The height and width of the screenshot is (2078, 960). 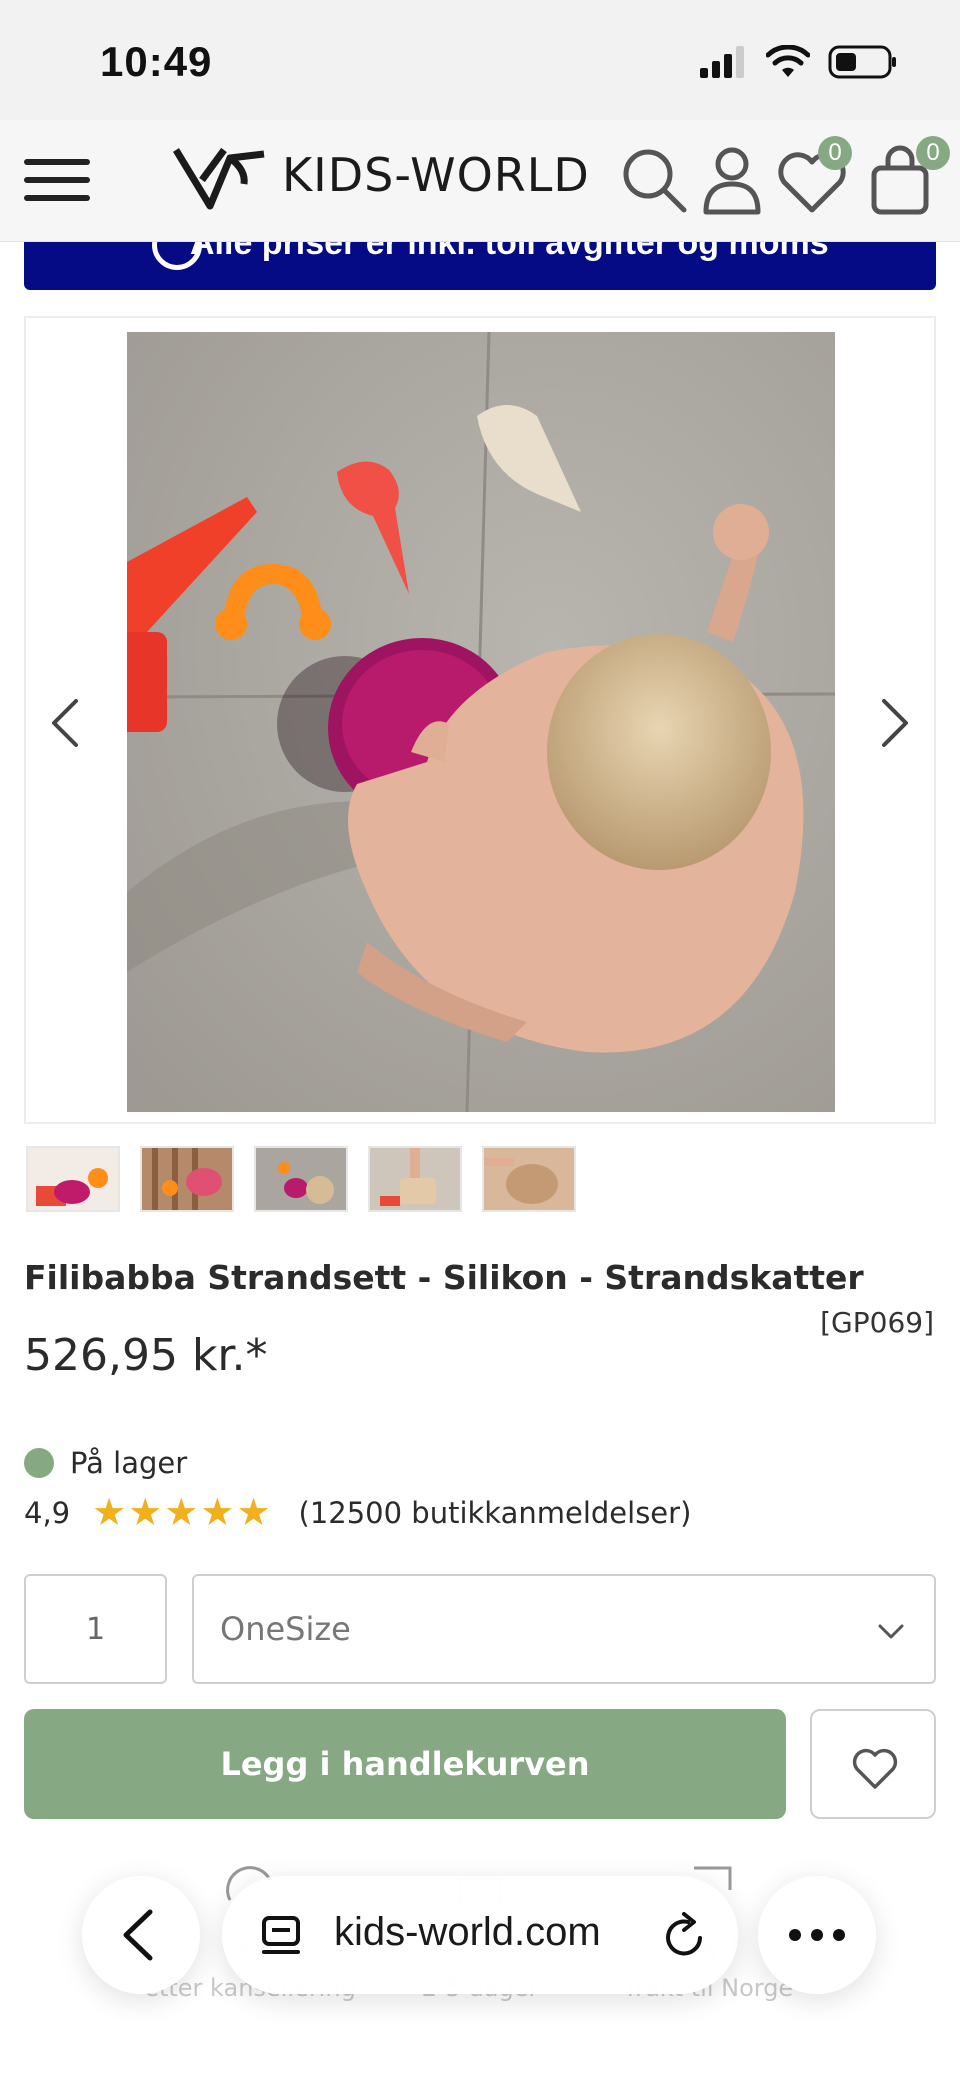 I want to click on logo-mark-icon, so click(x=219, y=178).